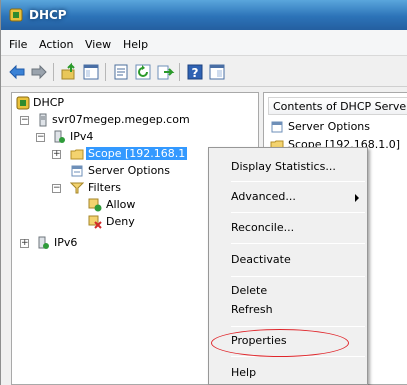 The image size is (407, 385). Describe the element at coordinates (143, 72) in the screenshot. I see `refresh-icon` at that location.